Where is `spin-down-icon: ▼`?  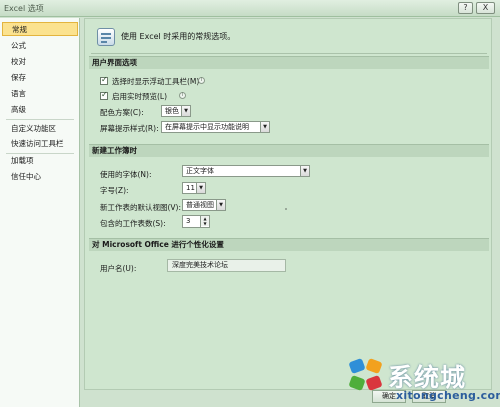
spin-down-icon: ▼ is located at coordinates (205, 223).